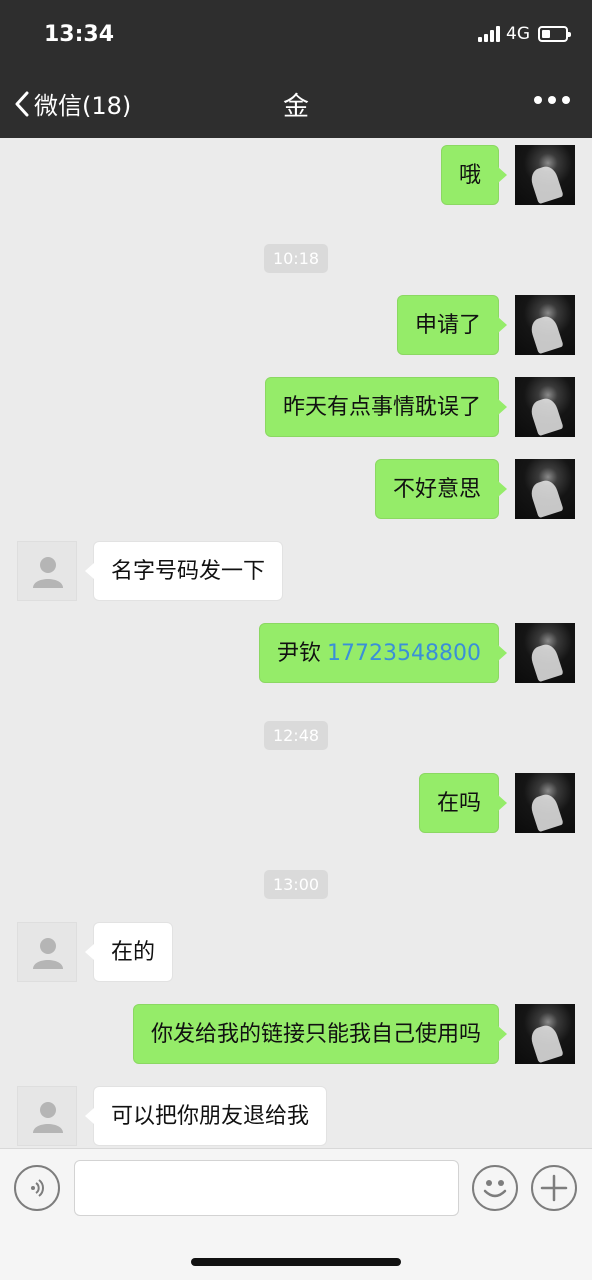  I want to click on message-text: 尹钦, so click(299, 653).